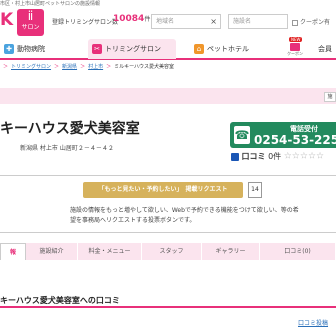  I want to click on facility-header-band: 施, so click(168, 96).